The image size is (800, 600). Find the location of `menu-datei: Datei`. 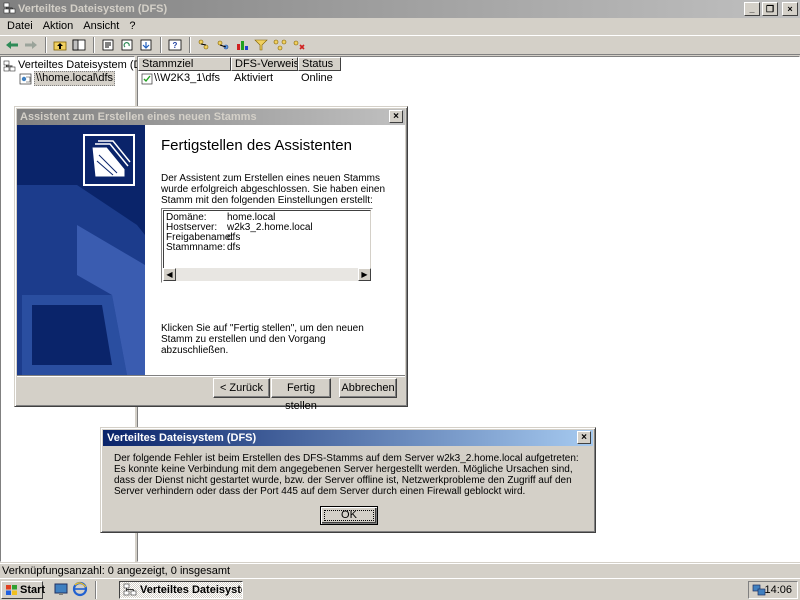

menu-datei: Datei is located at coordinates (20, 26).